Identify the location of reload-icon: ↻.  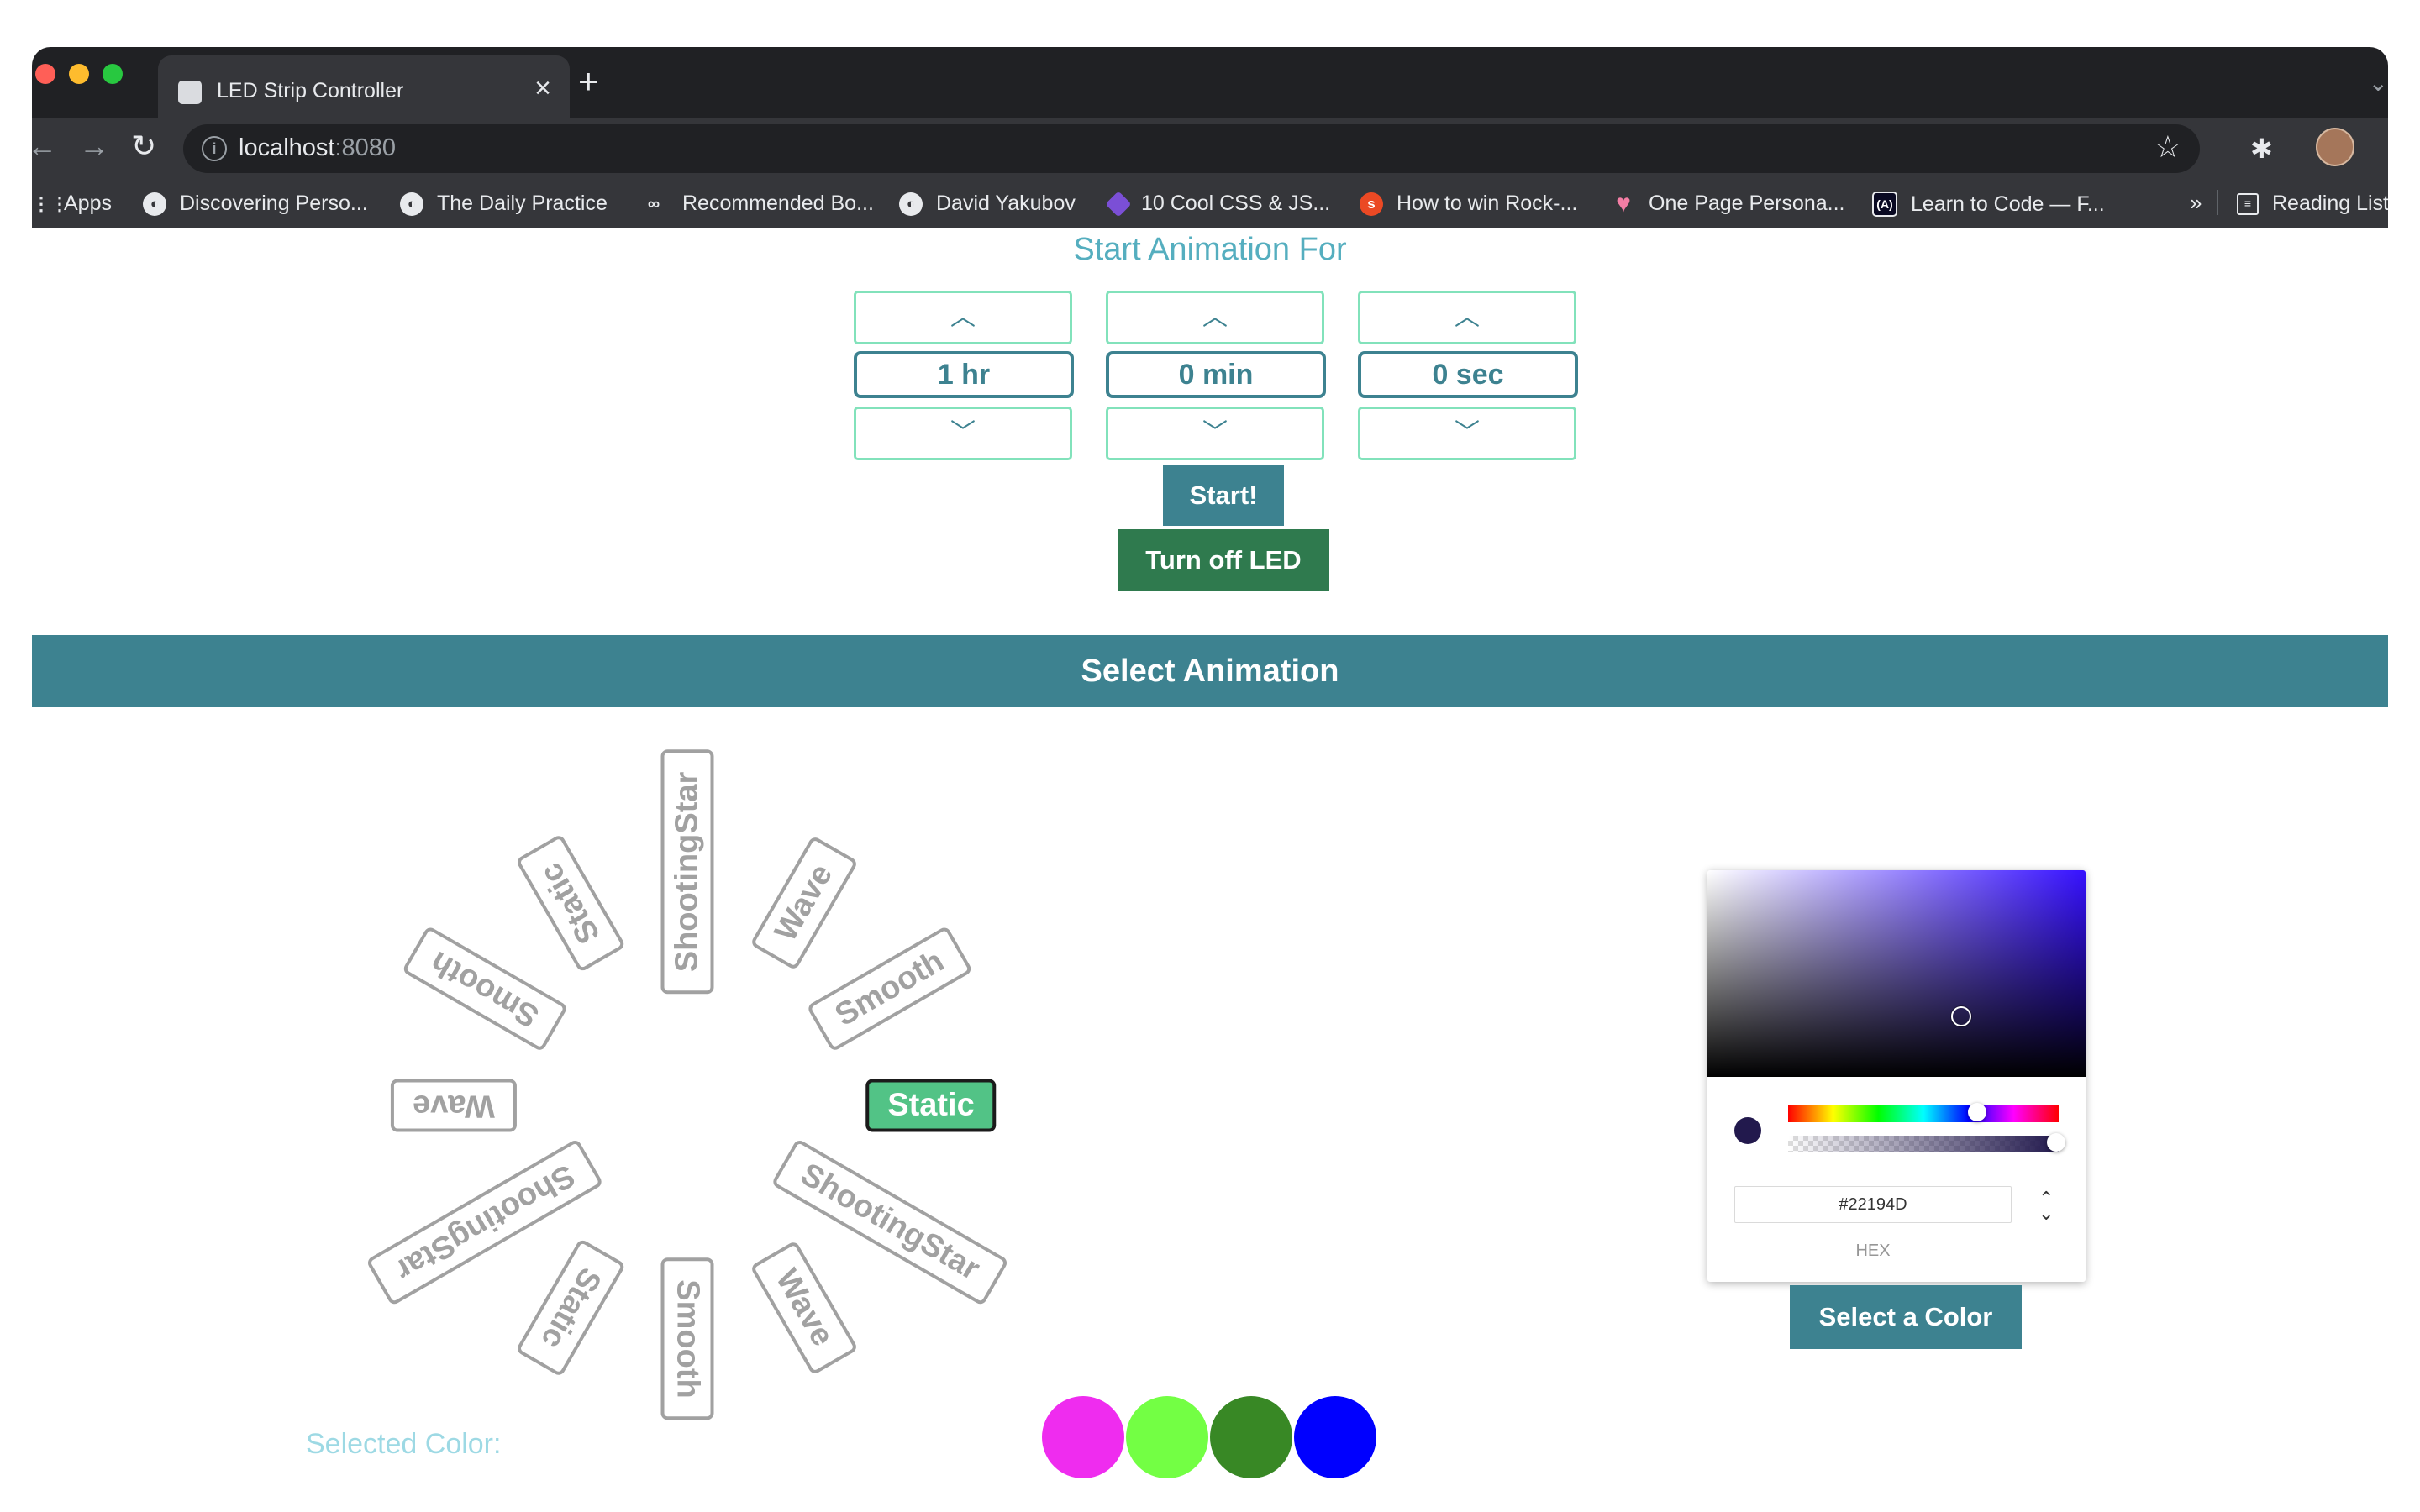
(143, 146).